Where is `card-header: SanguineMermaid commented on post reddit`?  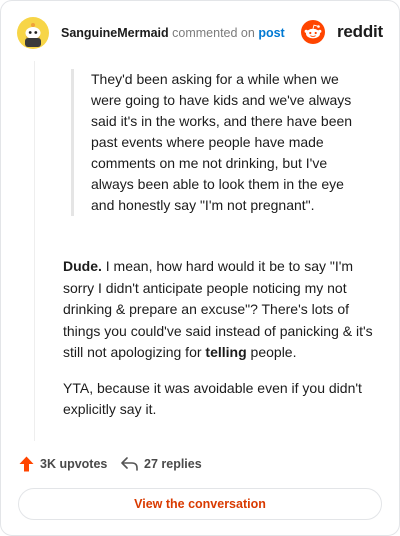
card-header: SanguineMermaid commented on post reddit is located at coordinates (200, 35).